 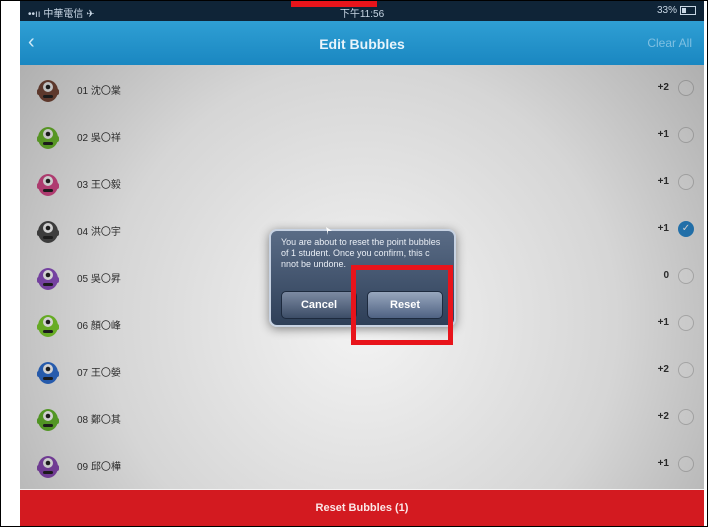 I want to click on checkmark-icon: ✓, so click(x=686, y=229).